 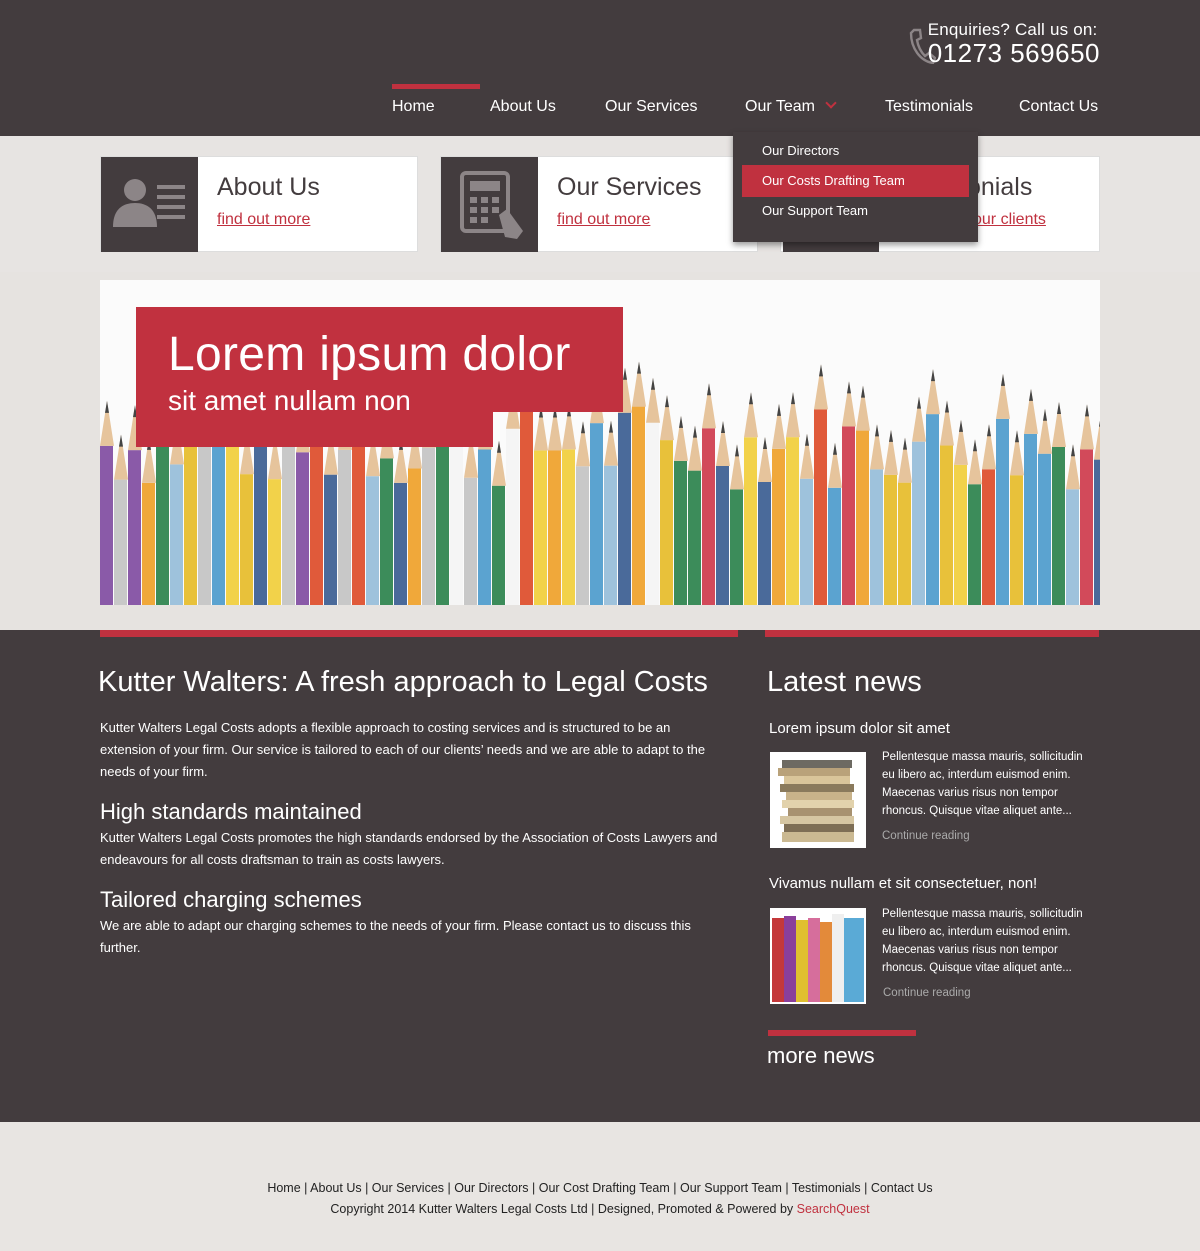 I want to click on person-card-icon, so click(x=149, y=204).